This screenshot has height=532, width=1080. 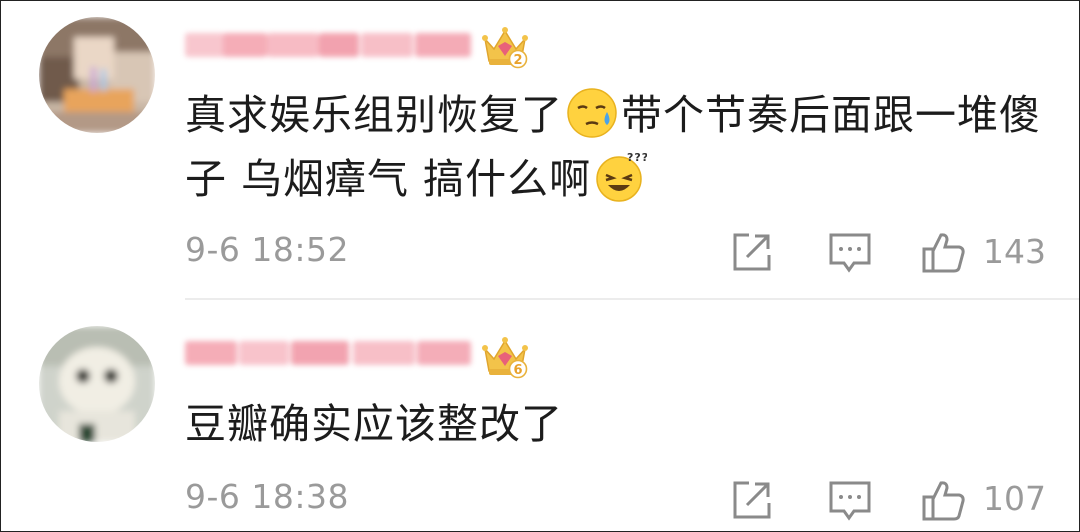 I want to click on svg-text: 6, so click(x=517, y=370).